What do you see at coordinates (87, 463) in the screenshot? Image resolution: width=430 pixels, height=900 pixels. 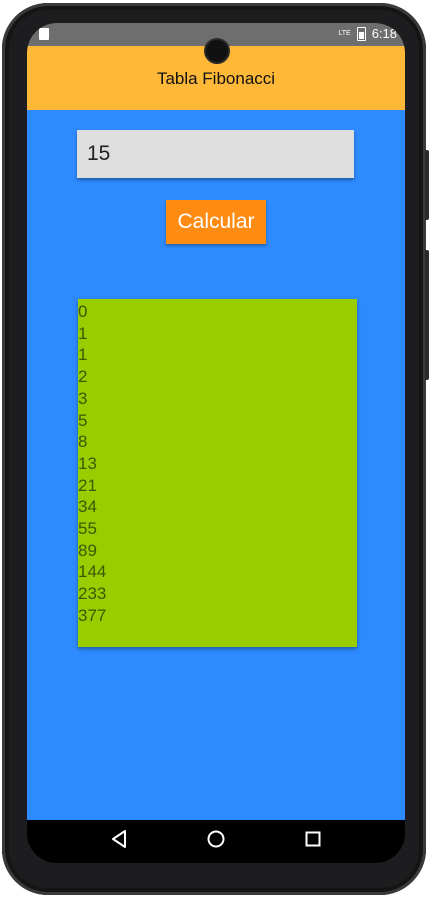 I see `result-item: 13` at bounding box center [87, 463].